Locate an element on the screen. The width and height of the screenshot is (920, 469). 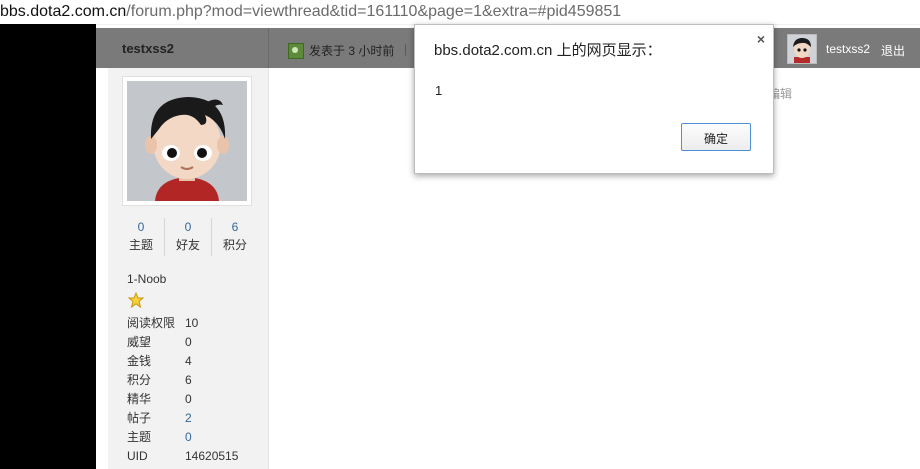
detail-key: 帖子 is located at coordinates (139, 418).